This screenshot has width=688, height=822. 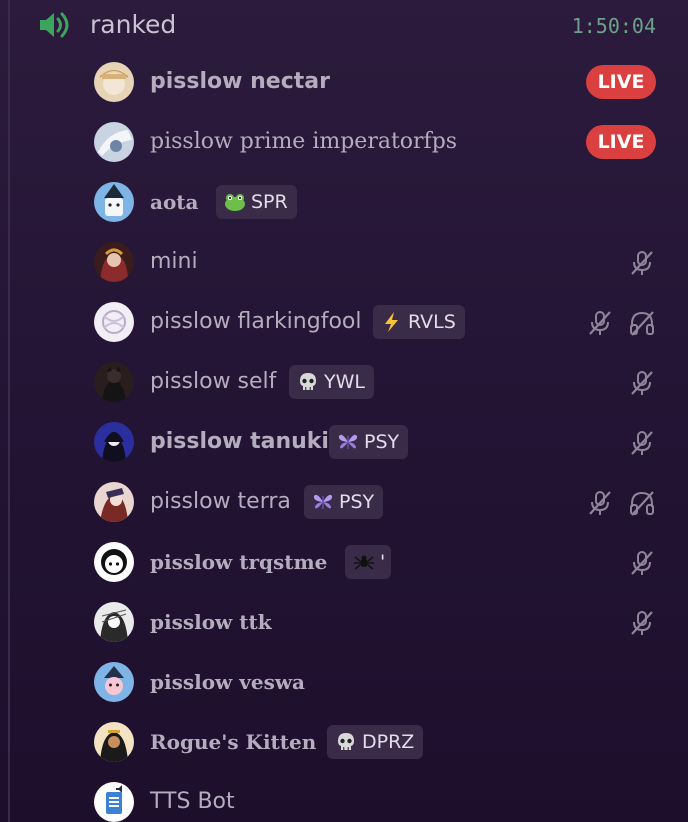 I want to click on member-name: mini, so click(x=174, y=261).